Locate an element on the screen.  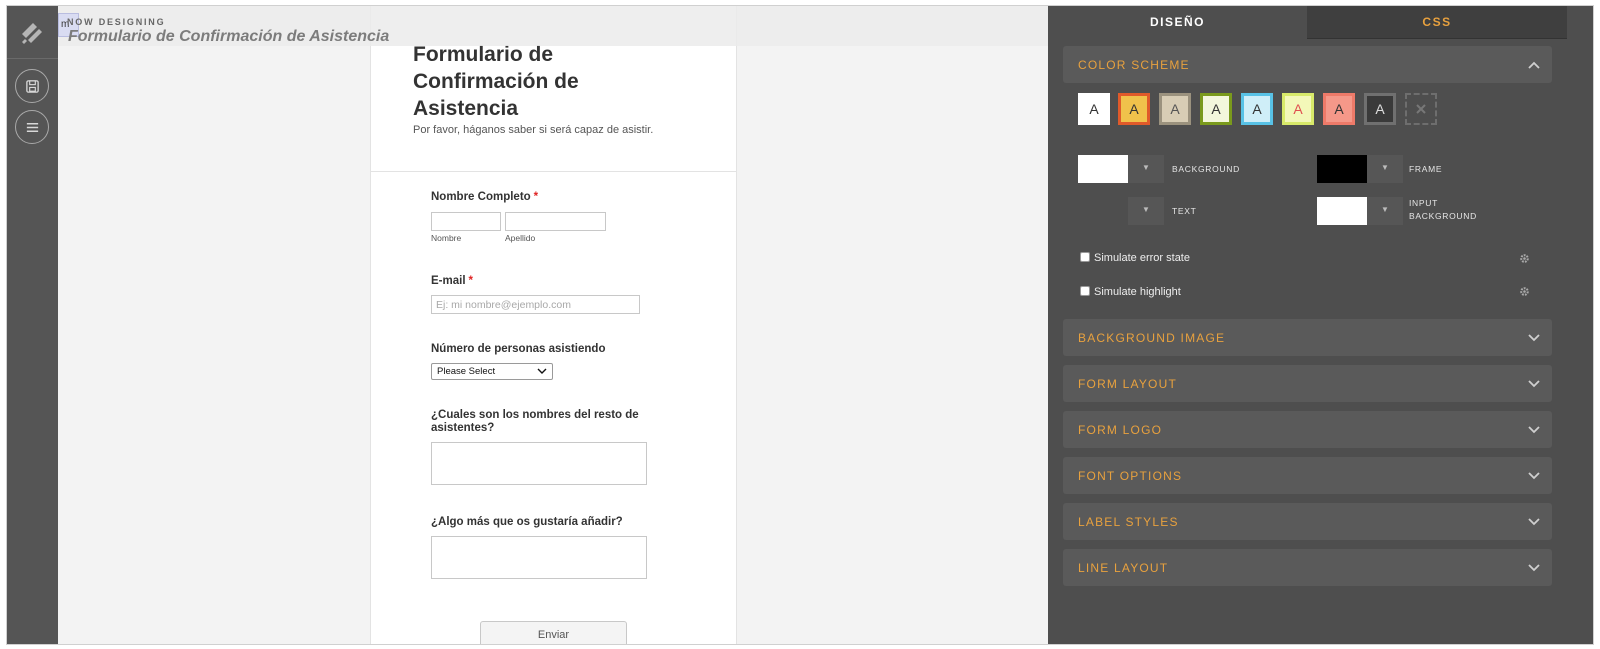
remove-scheme-button is located at coordinates (1421, 109).